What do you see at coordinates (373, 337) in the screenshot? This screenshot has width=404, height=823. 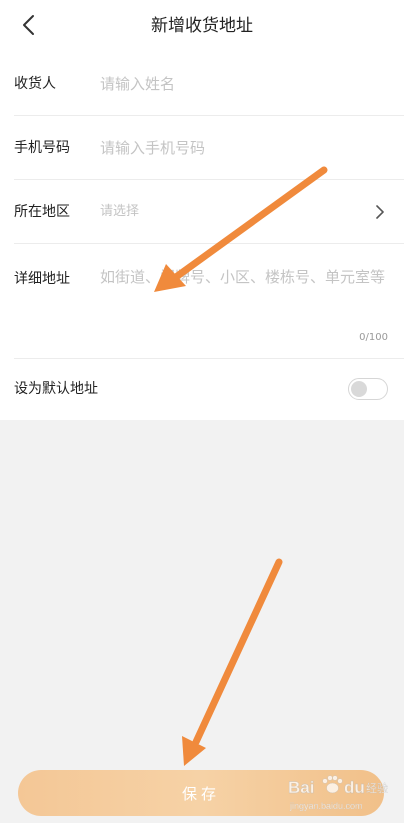 I see `address-char-counter: 0/100` at bounding box center [373, 337].